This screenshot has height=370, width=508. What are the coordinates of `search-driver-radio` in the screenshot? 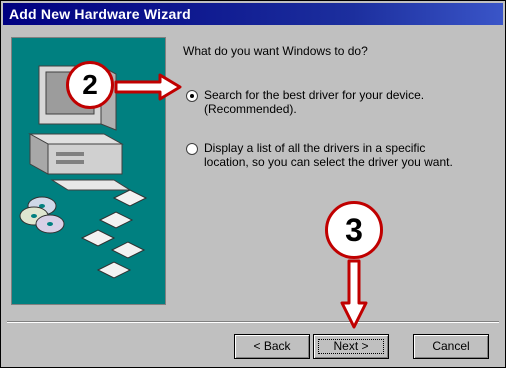 It's located at (192, 96).